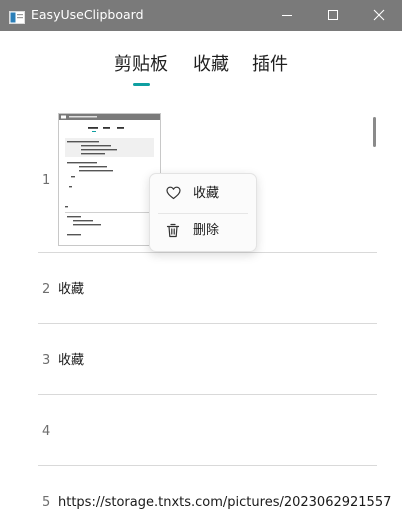  Describe the element at coordinates (141, 84) in the screenshot. I see `selected-tab-indicator` at that location.